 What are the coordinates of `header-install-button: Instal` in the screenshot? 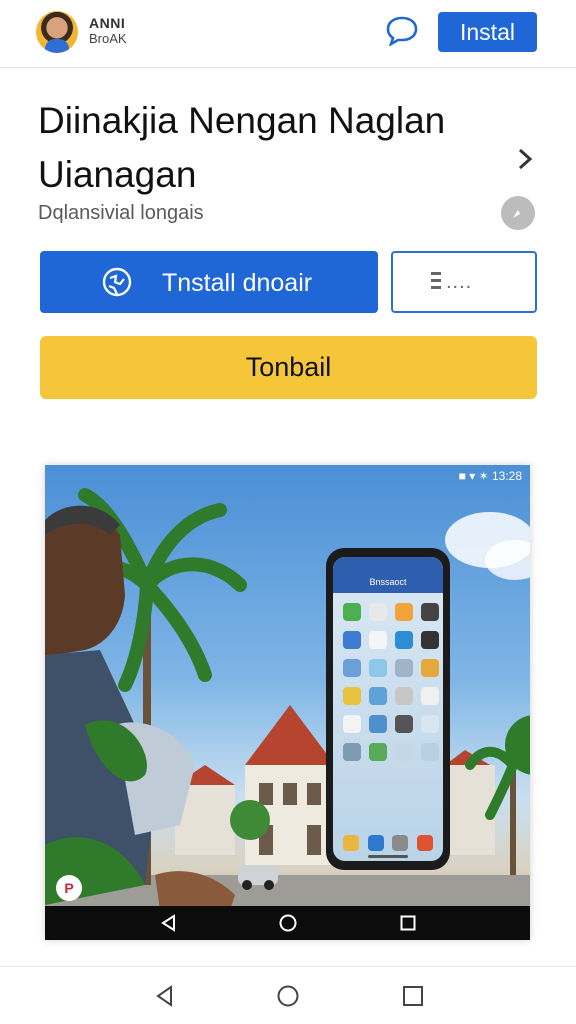 It's located at (487, 32).